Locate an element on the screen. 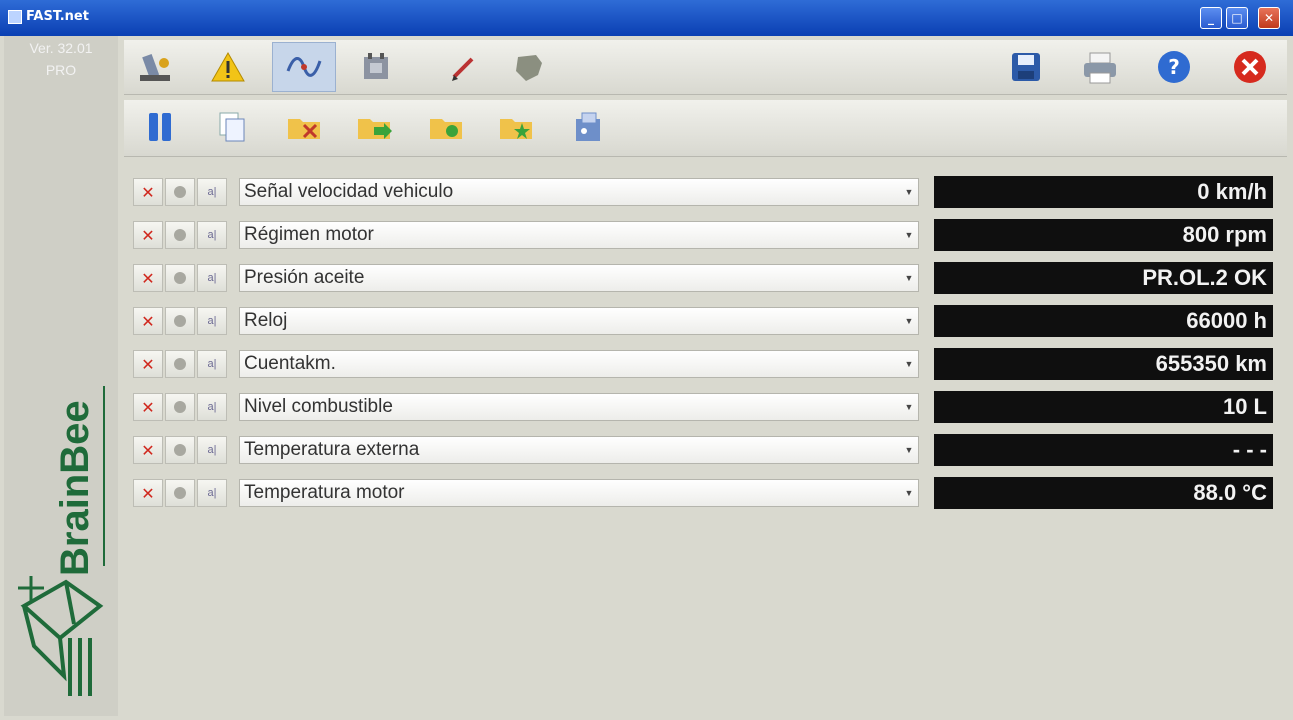  close-icon is located at coordinates (1250, 67).